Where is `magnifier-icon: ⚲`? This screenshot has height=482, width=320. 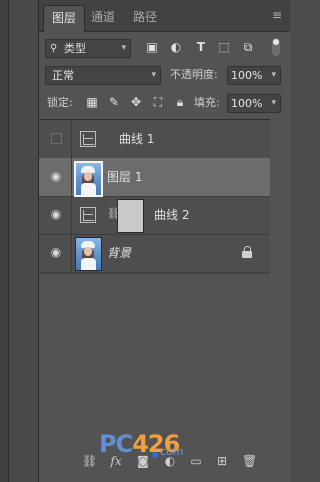
magnifier-icon: ⚲ is located at coordinates (54, 48).